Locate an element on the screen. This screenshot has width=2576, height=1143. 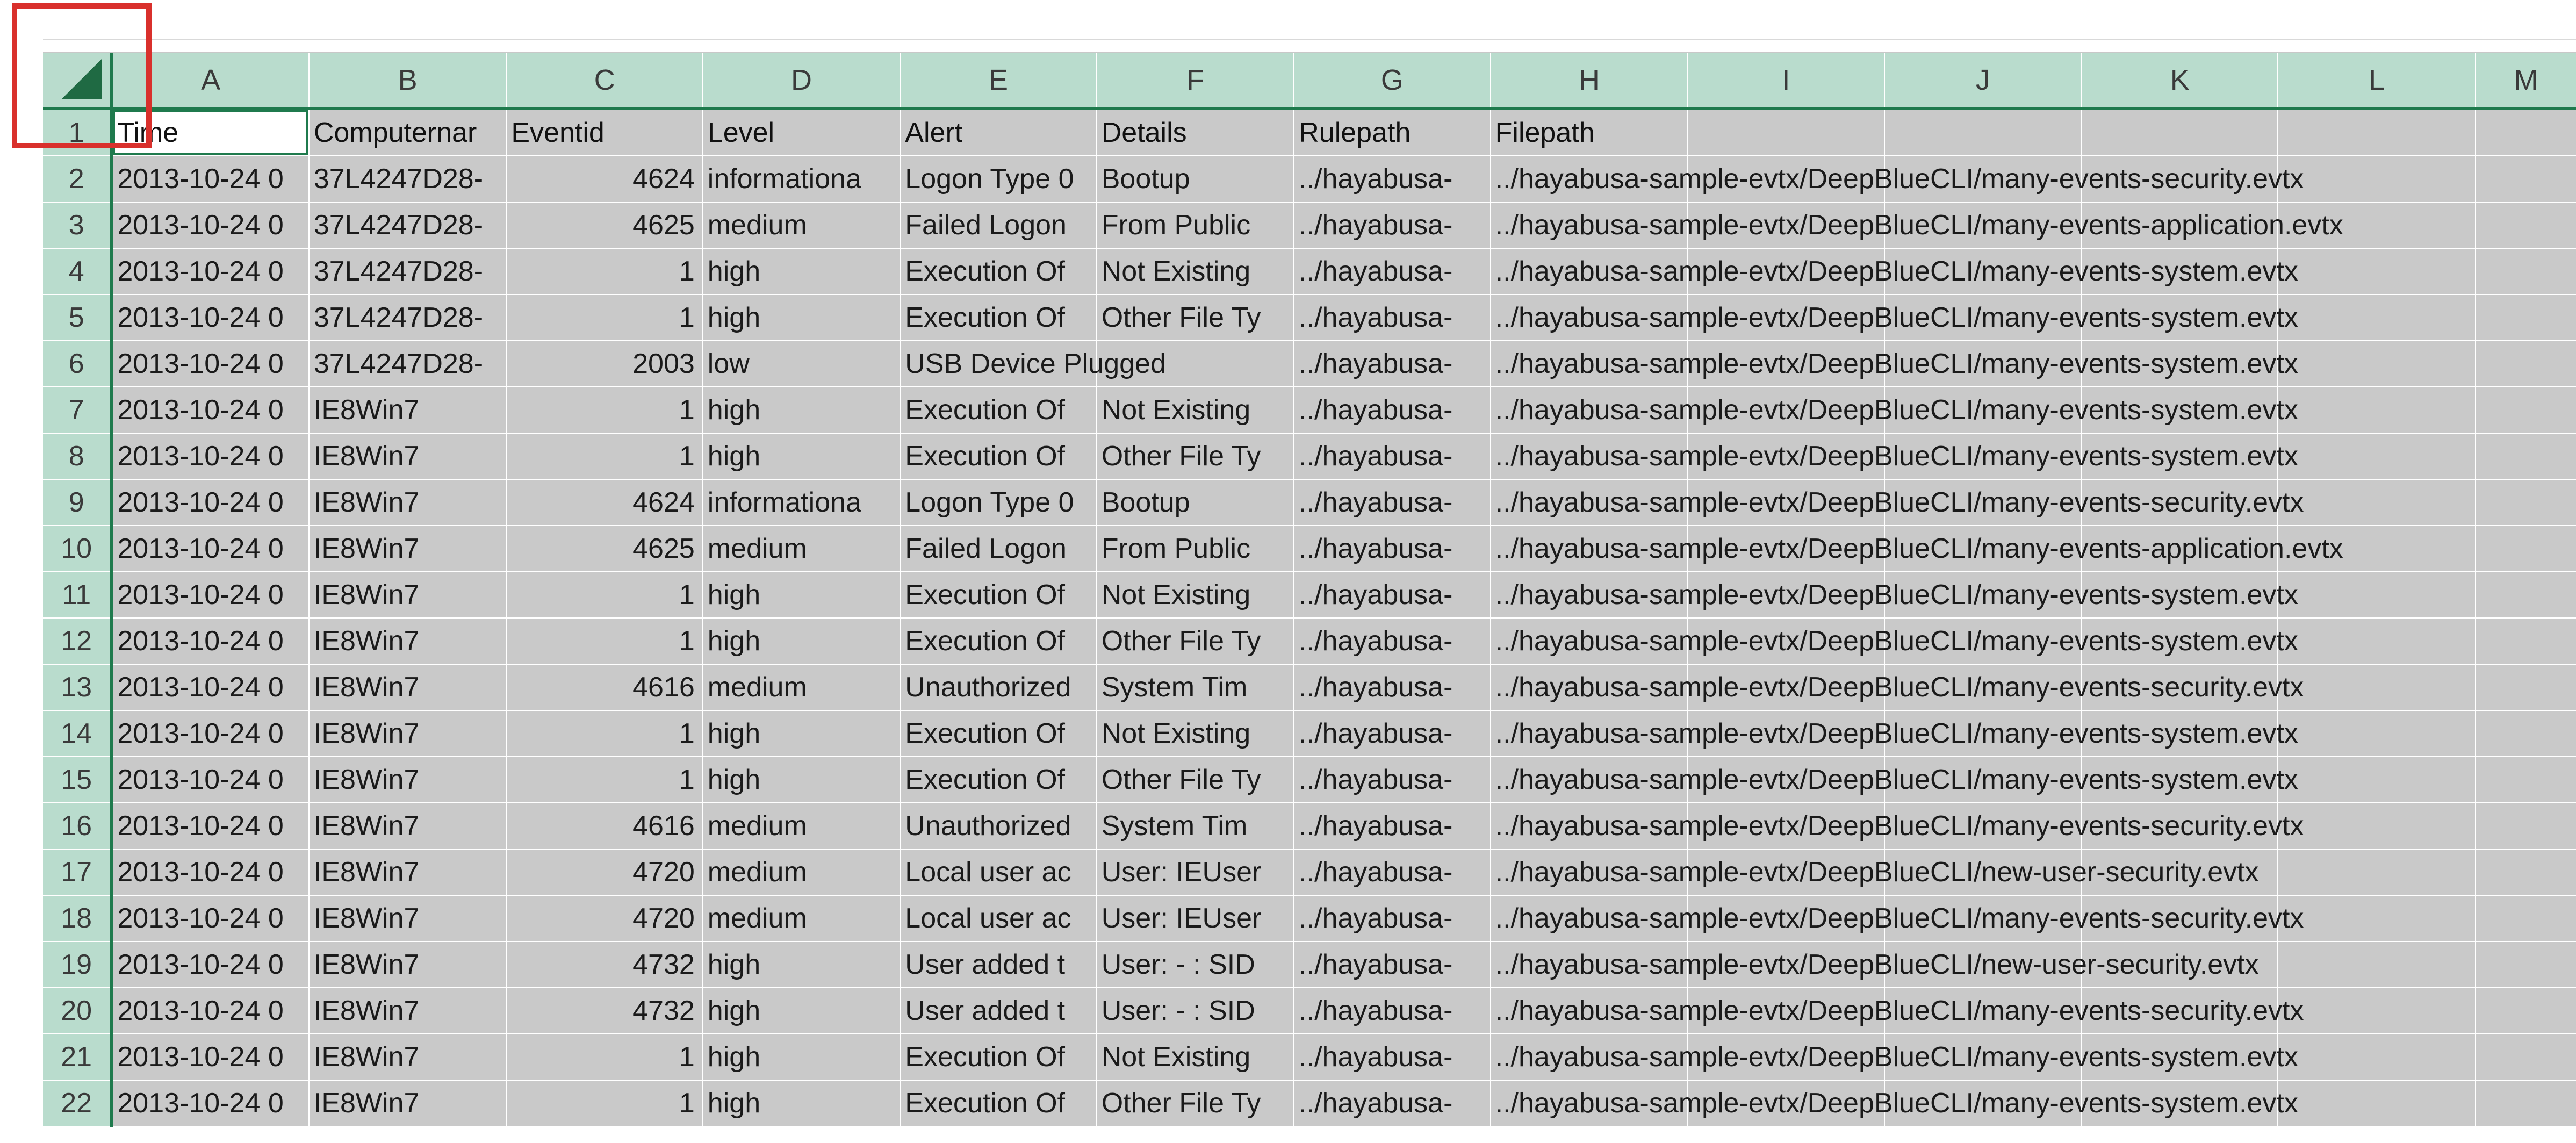
cell-H1: Filepath is located at coordinates (1589, 133).